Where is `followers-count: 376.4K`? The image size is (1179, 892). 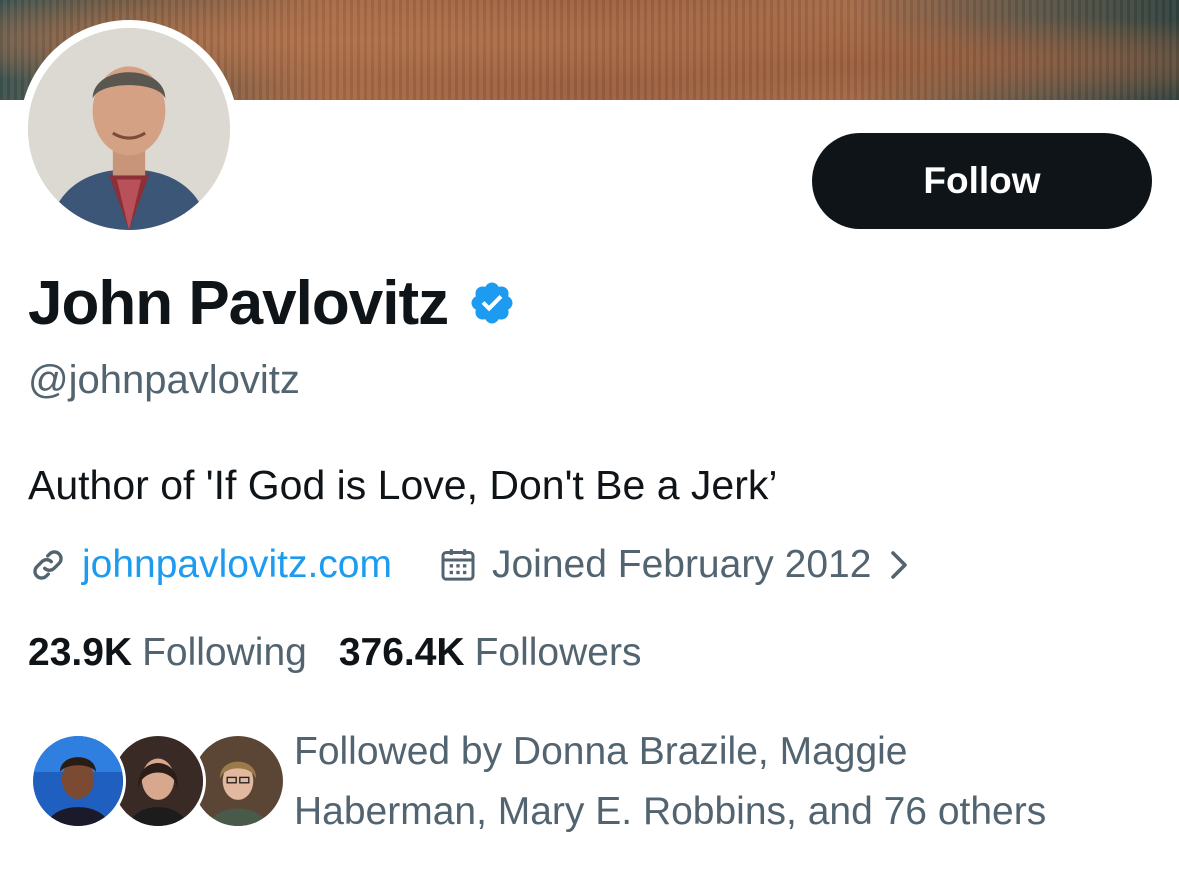 followers-count: 376.4K is located at coordinates (401, 652).